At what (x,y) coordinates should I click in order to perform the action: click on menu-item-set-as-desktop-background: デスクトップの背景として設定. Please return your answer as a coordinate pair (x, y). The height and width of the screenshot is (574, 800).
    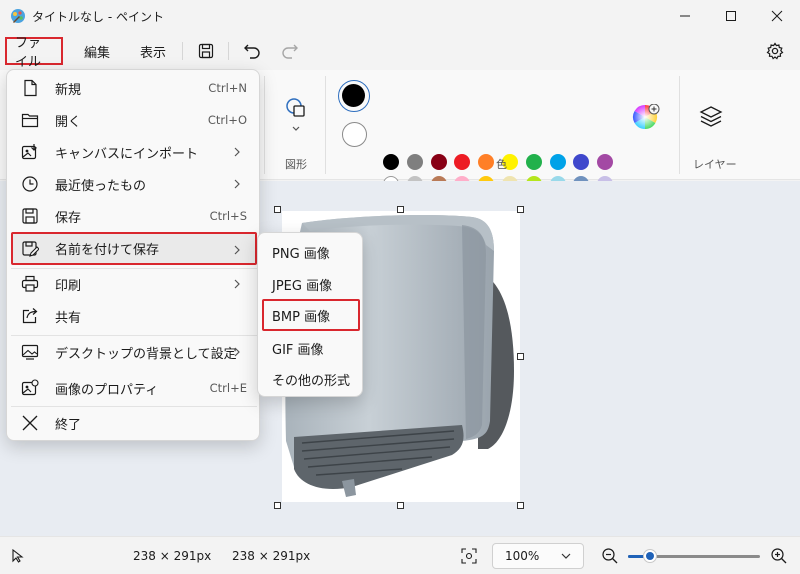
    Looking at the image, I should click on (134, 352).